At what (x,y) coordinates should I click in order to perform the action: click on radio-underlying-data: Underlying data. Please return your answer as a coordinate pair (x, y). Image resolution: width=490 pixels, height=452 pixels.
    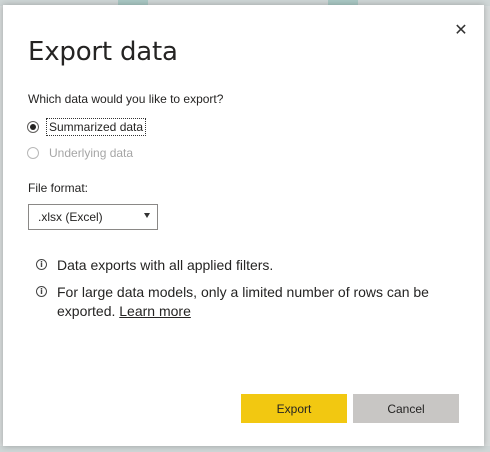
    Looking at the image, I should click on (81, 153).